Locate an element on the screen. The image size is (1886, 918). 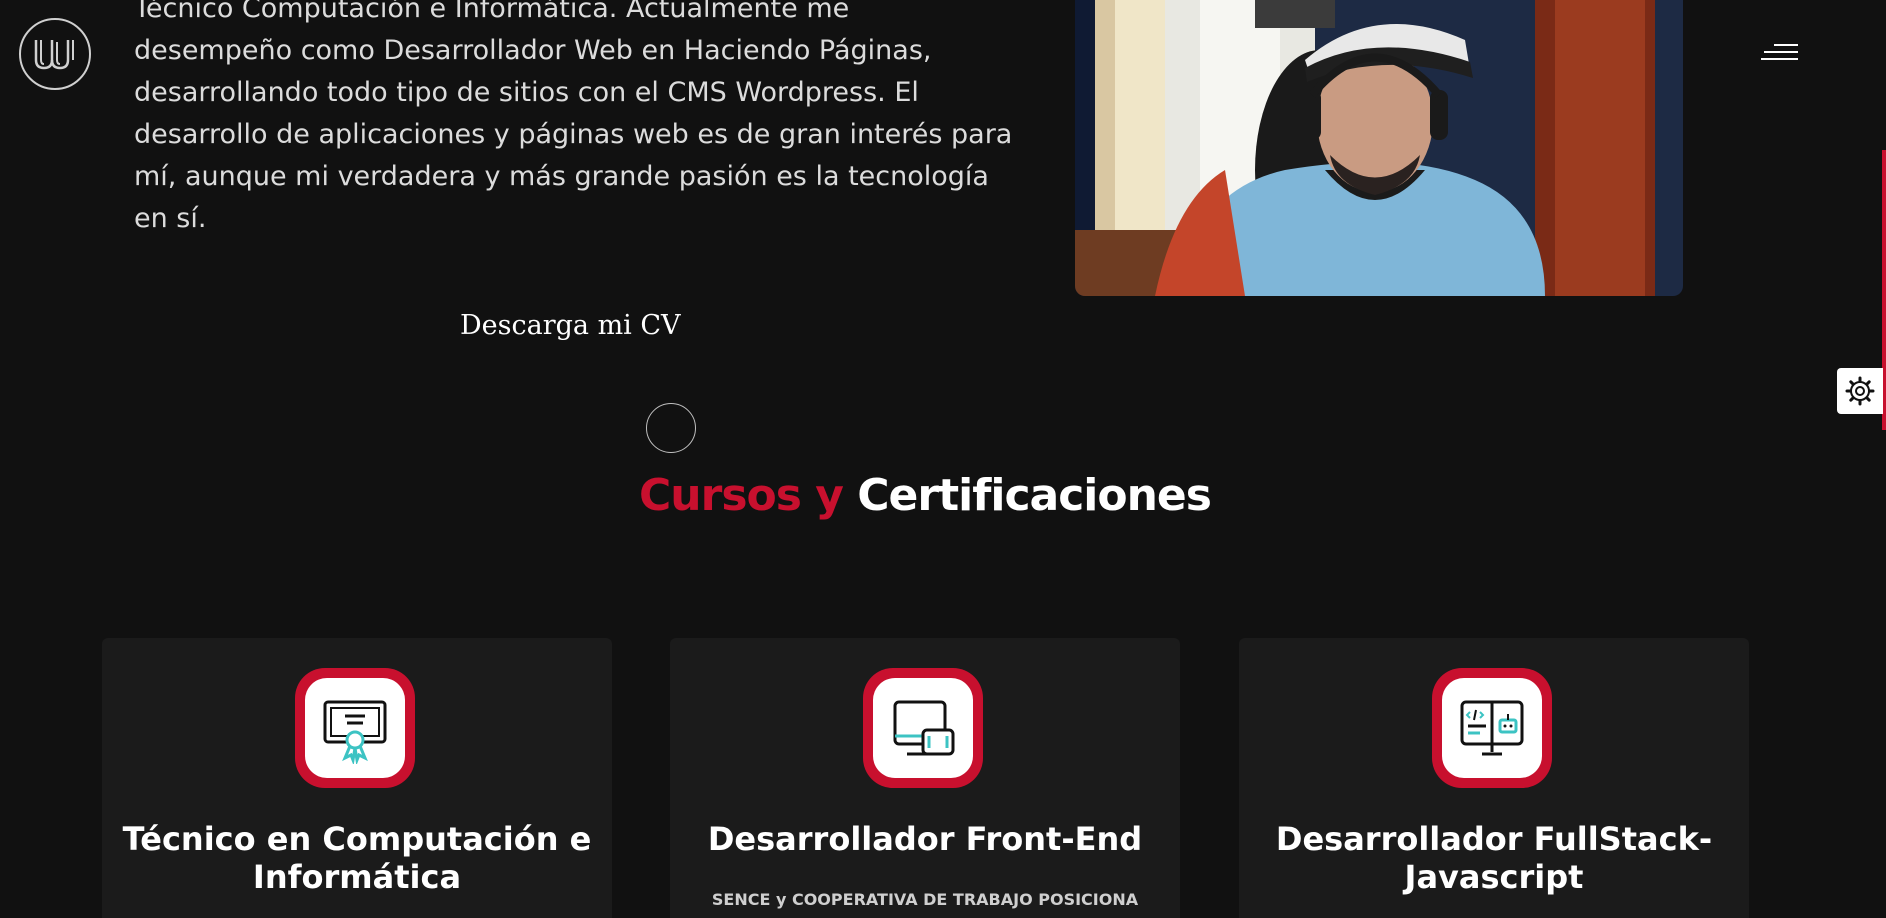
course-card: Desarrollador FullStack-Javascript is located at coordinates (1494, 778).